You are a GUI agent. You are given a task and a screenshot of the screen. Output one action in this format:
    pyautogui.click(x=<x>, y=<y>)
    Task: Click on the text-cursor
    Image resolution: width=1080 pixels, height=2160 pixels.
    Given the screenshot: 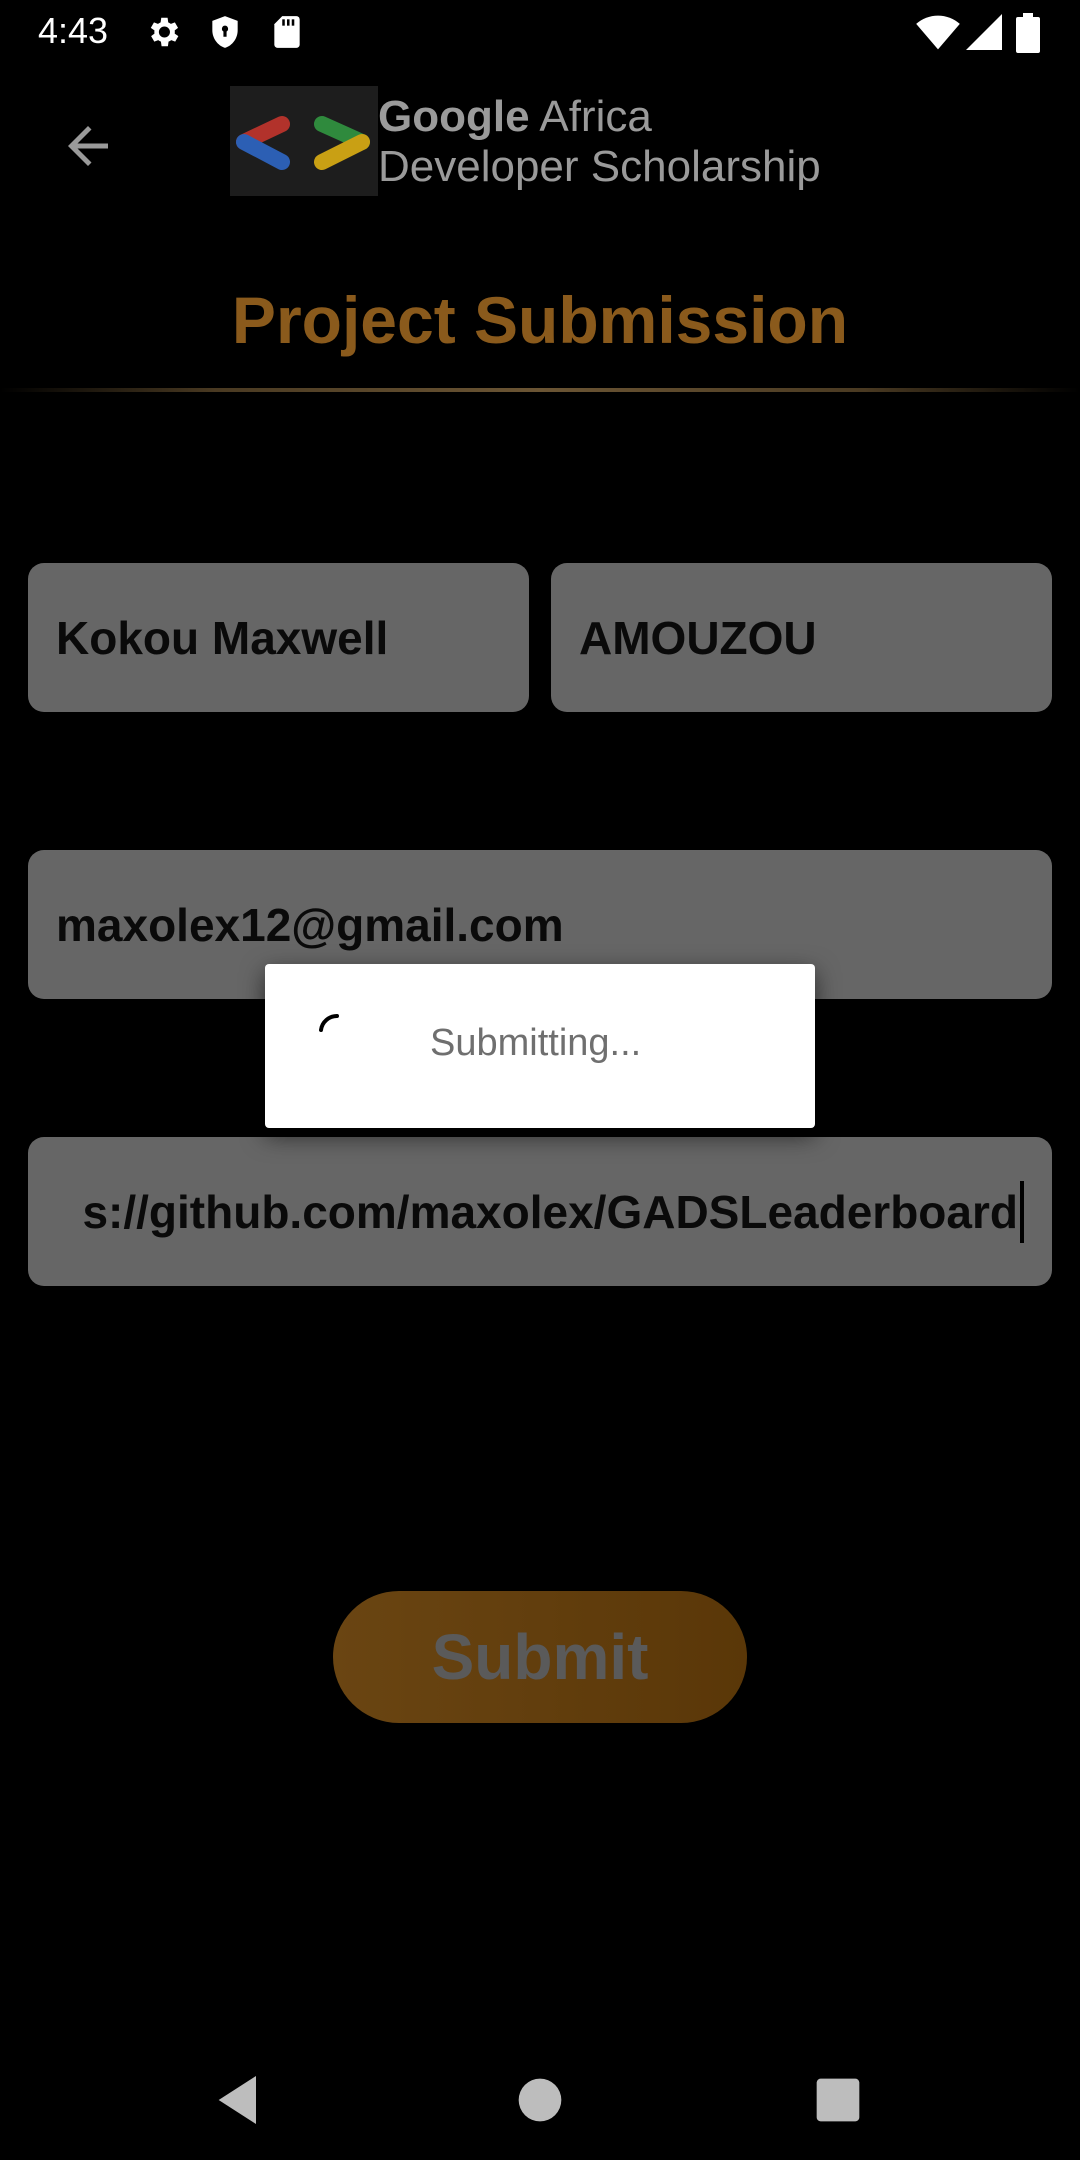 What is the action you would take?
    pyautogui.click(x=1022, y=1211)
    